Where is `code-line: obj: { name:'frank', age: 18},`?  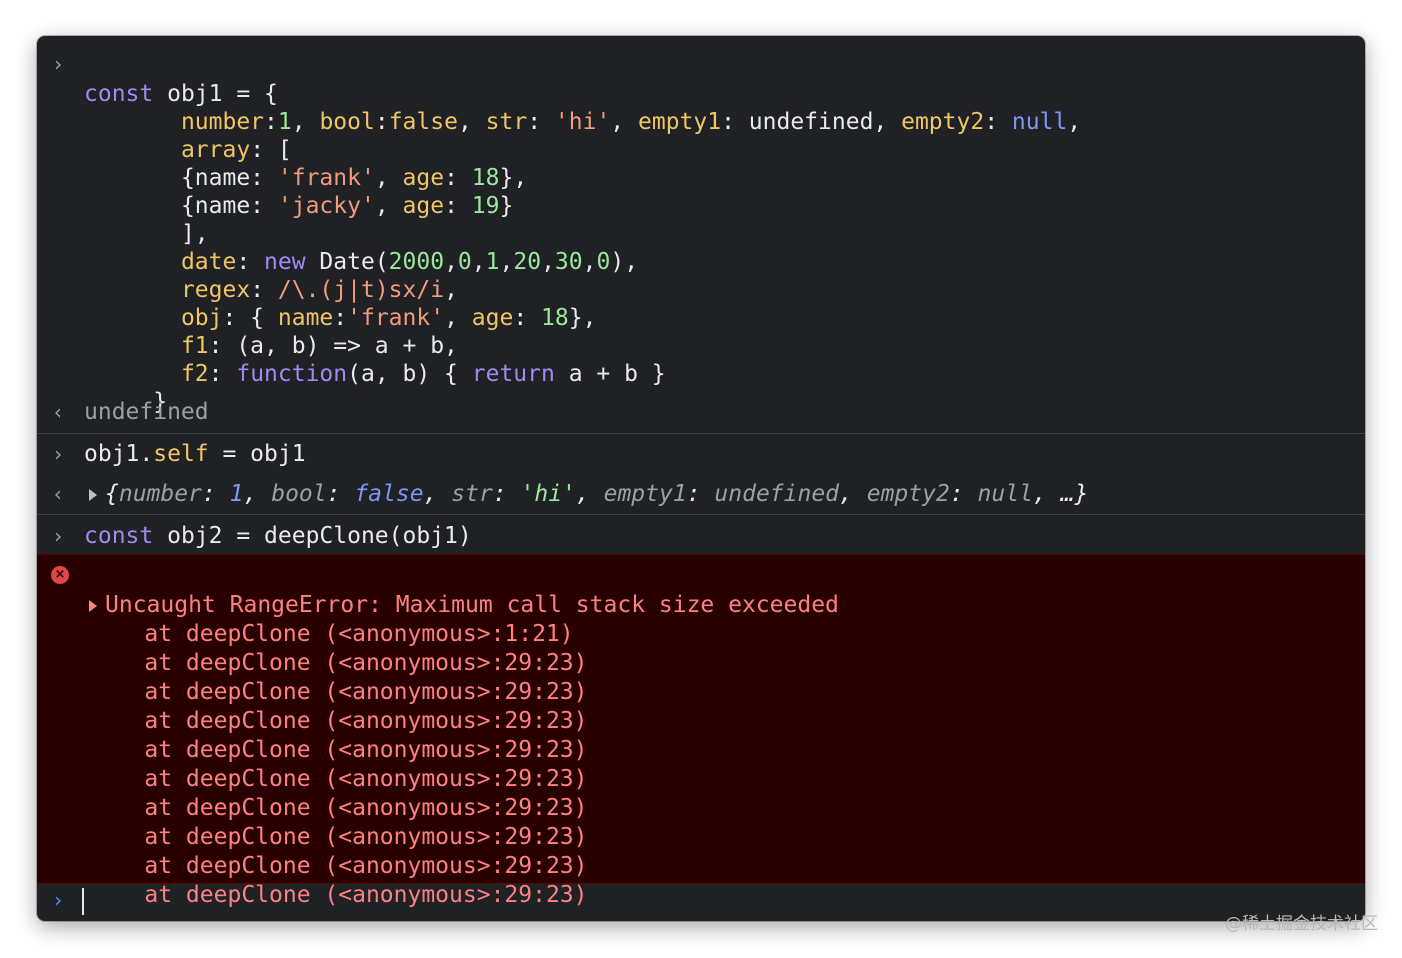
code-line: obj: { name:'frank', age: 18}, is located at coordinates (388, 318).